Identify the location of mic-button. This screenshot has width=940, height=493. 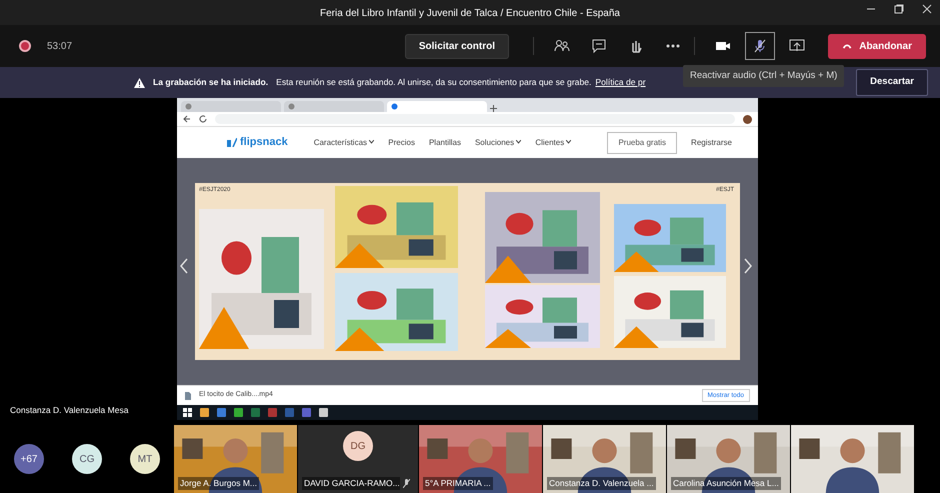
(760, 46).